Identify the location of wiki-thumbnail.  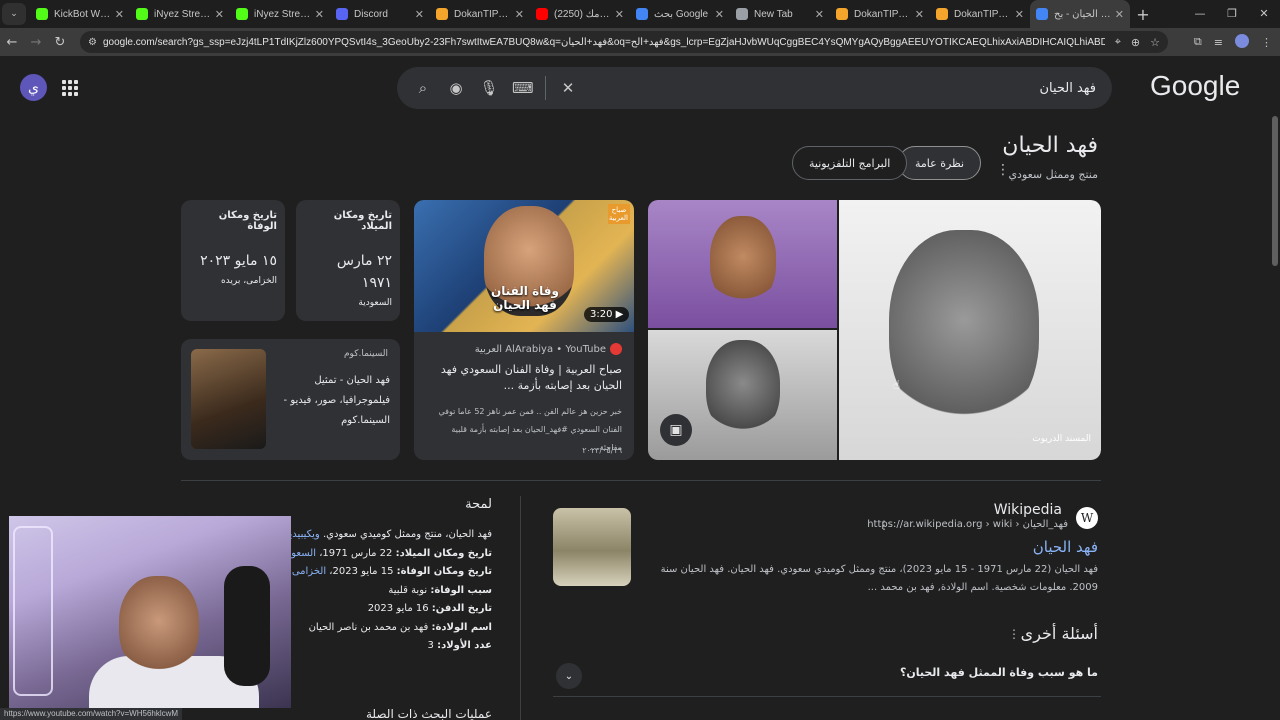
(592, 547).